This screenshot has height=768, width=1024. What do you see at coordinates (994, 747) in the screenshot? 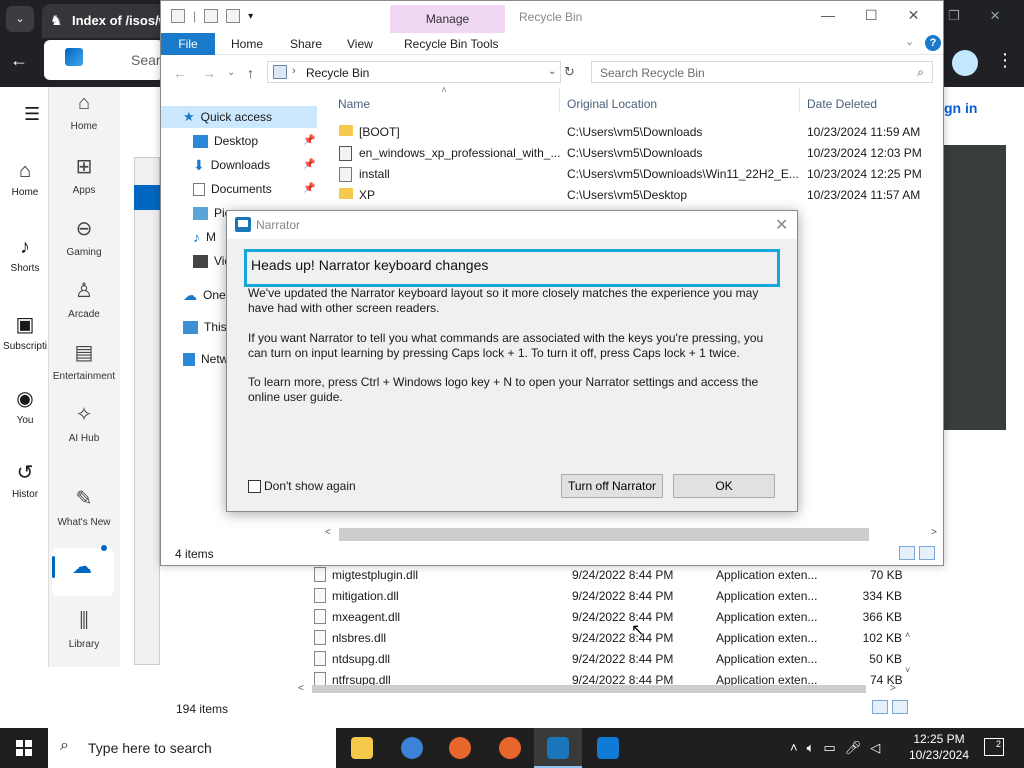
I see `notifications-badge: 2` at bounding box center [994, 747].